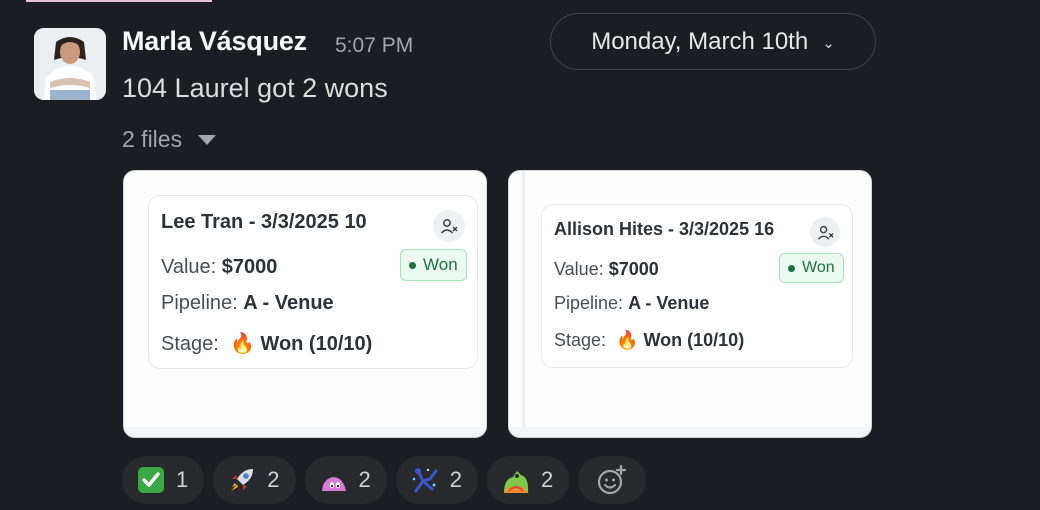 The height and width of the screenshot is (510, 1040). Describe the element at coordinates (182, 479) in the screenshot. I see `reaction-count: 1` at that location.